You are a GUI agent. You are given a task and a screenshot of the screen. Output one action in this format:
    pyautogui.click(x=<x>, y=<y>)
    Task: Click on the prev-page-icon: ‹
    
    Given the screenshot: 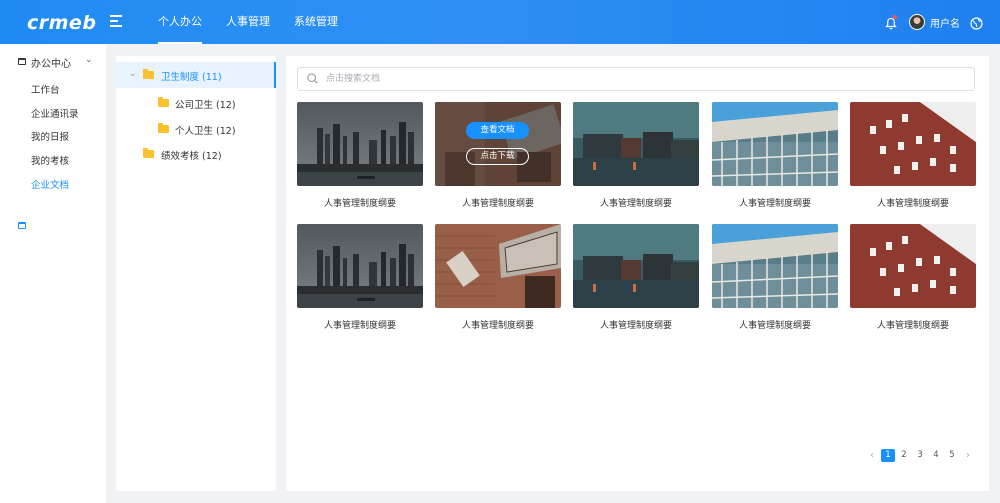 What is the action you would take?
    pyautogui.click(x=872, y=455)
    